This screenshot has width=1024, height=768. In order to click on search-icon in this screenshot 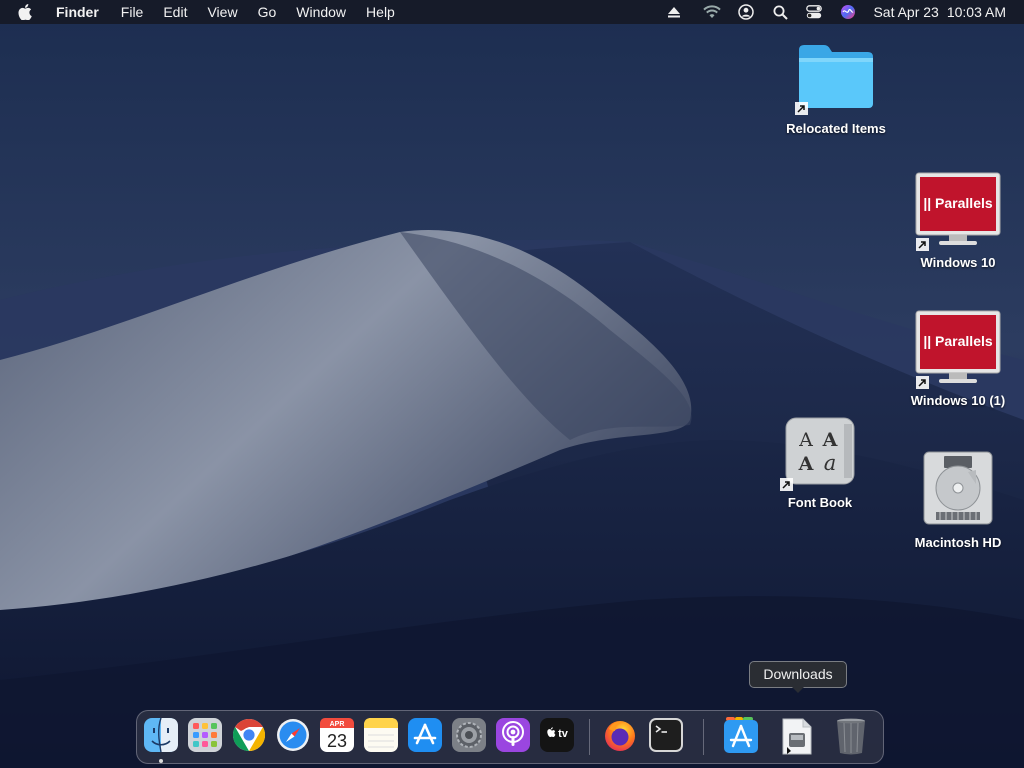, I will do `click(780, 12)`.